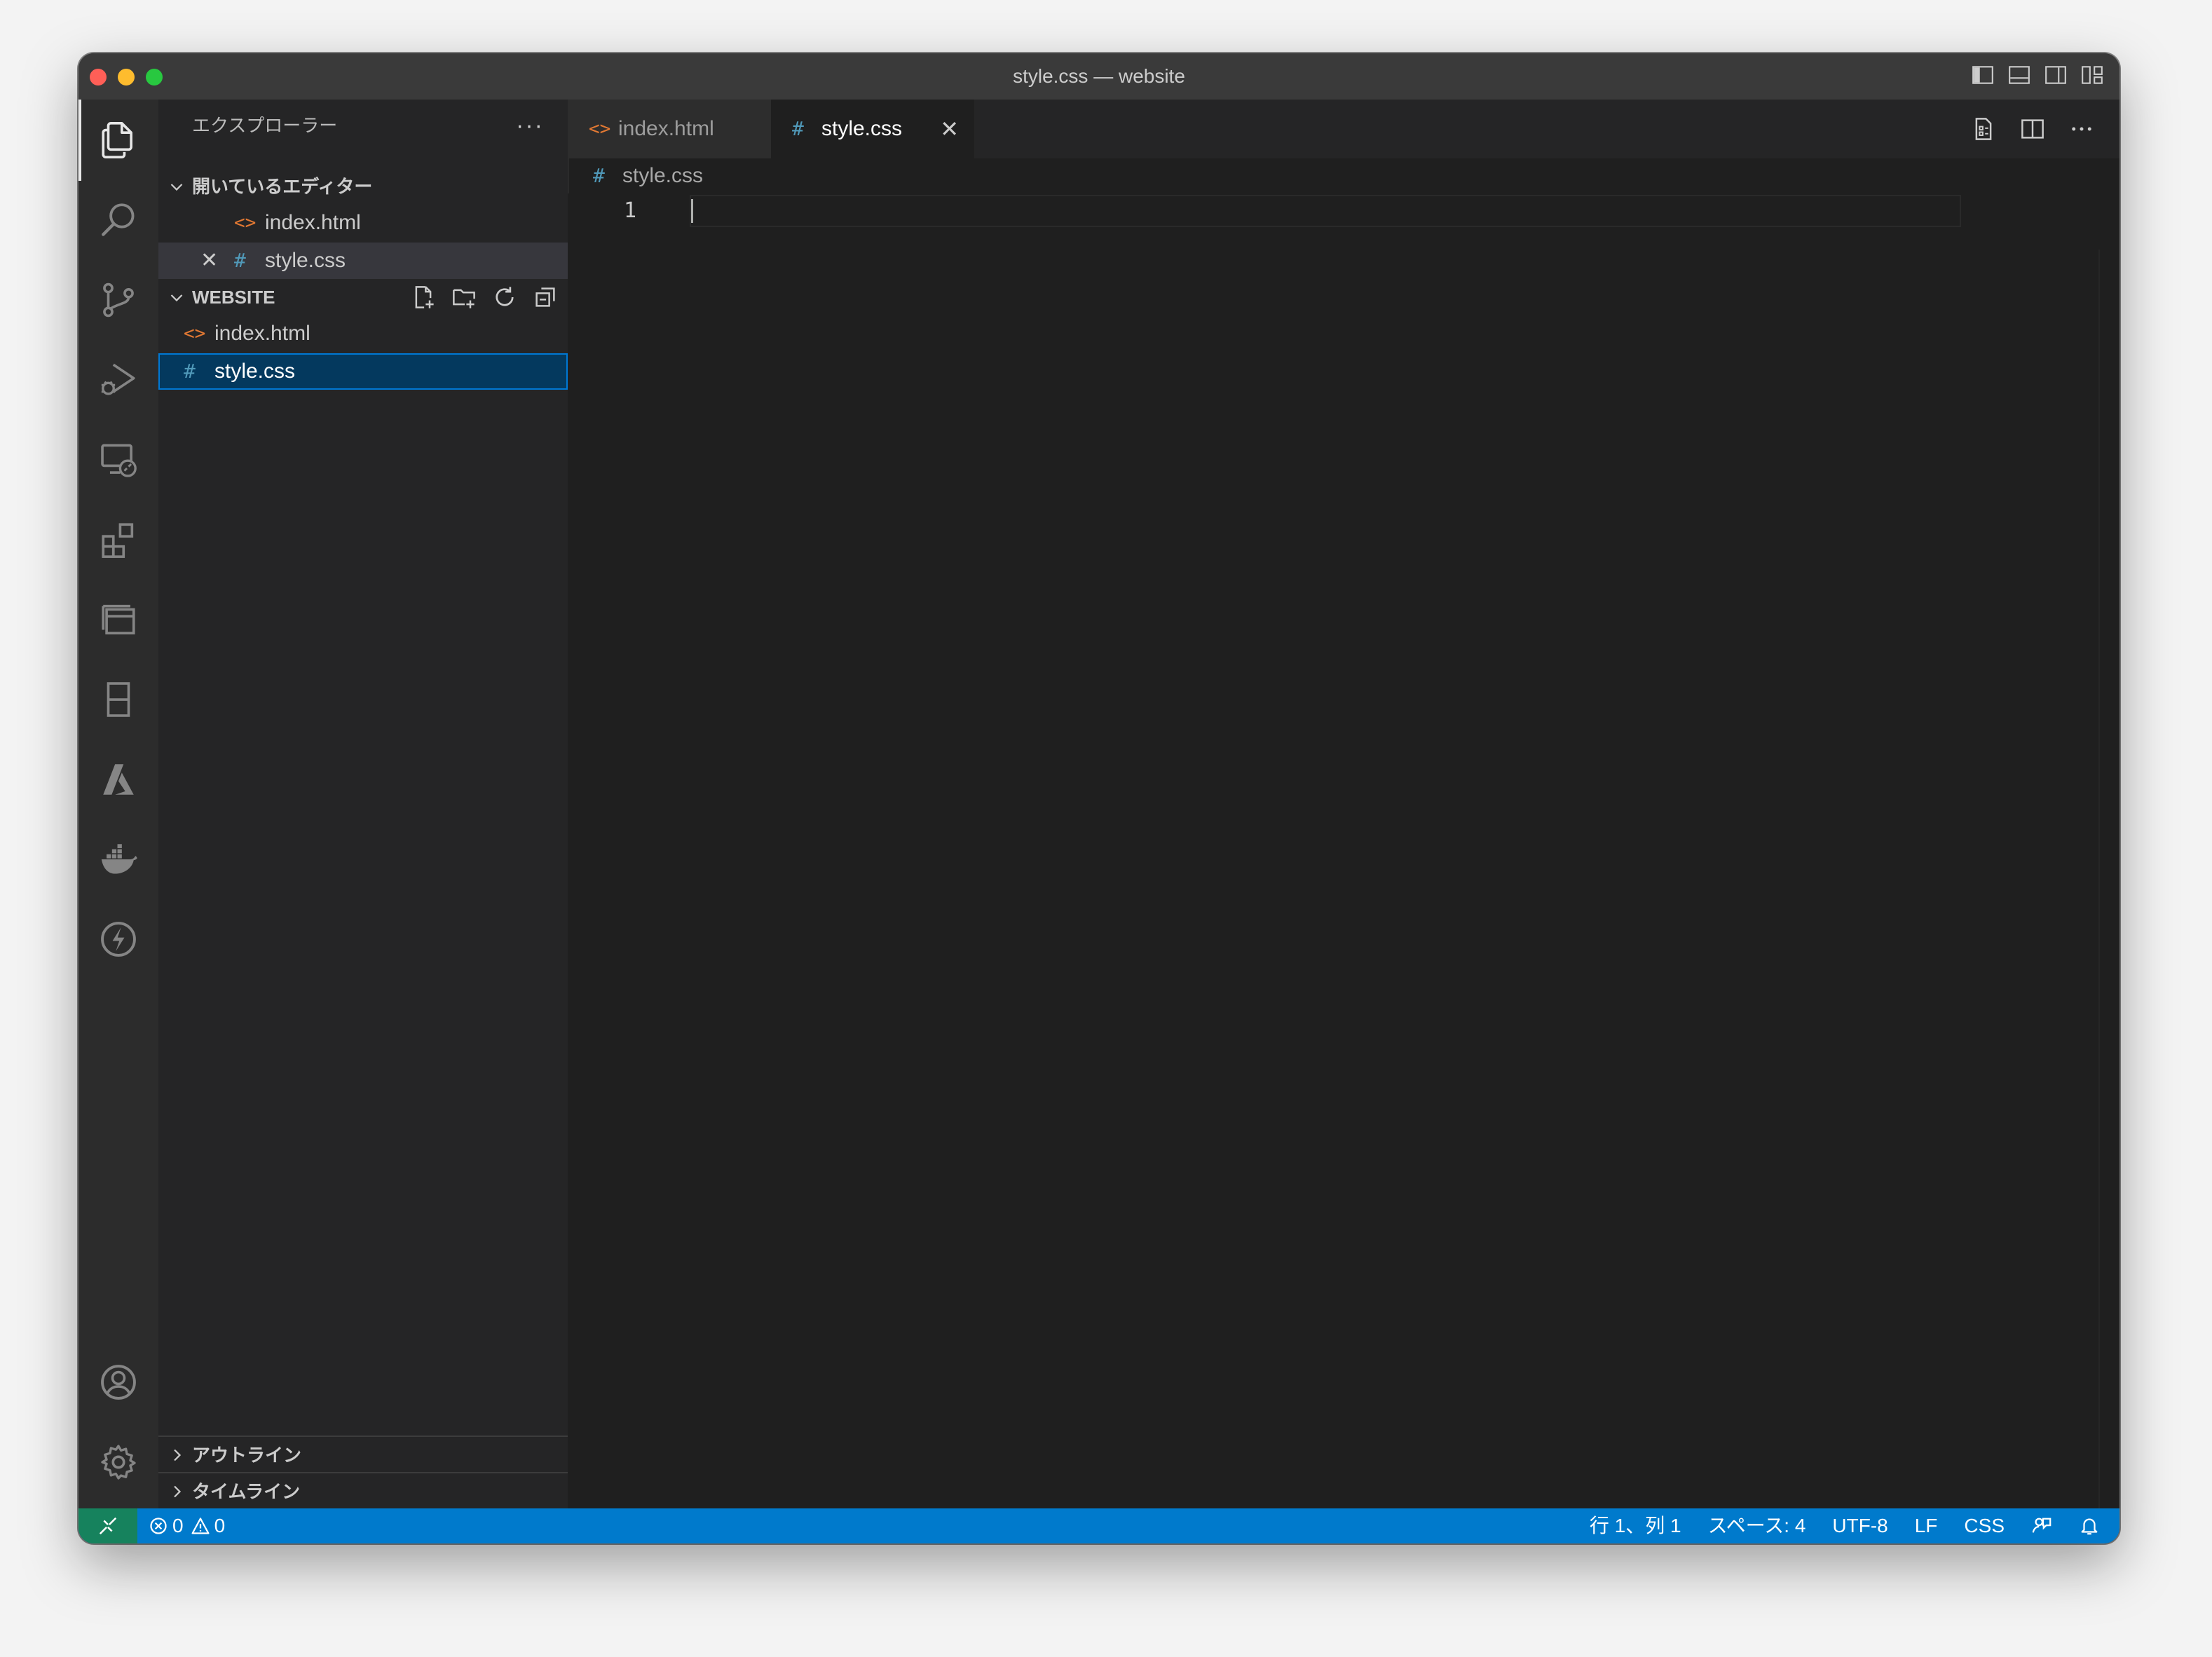 The width and height of the screenshot is (2212, 1657). What do you see at coordinates (265, 126) in the screenshot?
I see `sidebar-title: エクスプローラー` at bounding box center [265, 126].